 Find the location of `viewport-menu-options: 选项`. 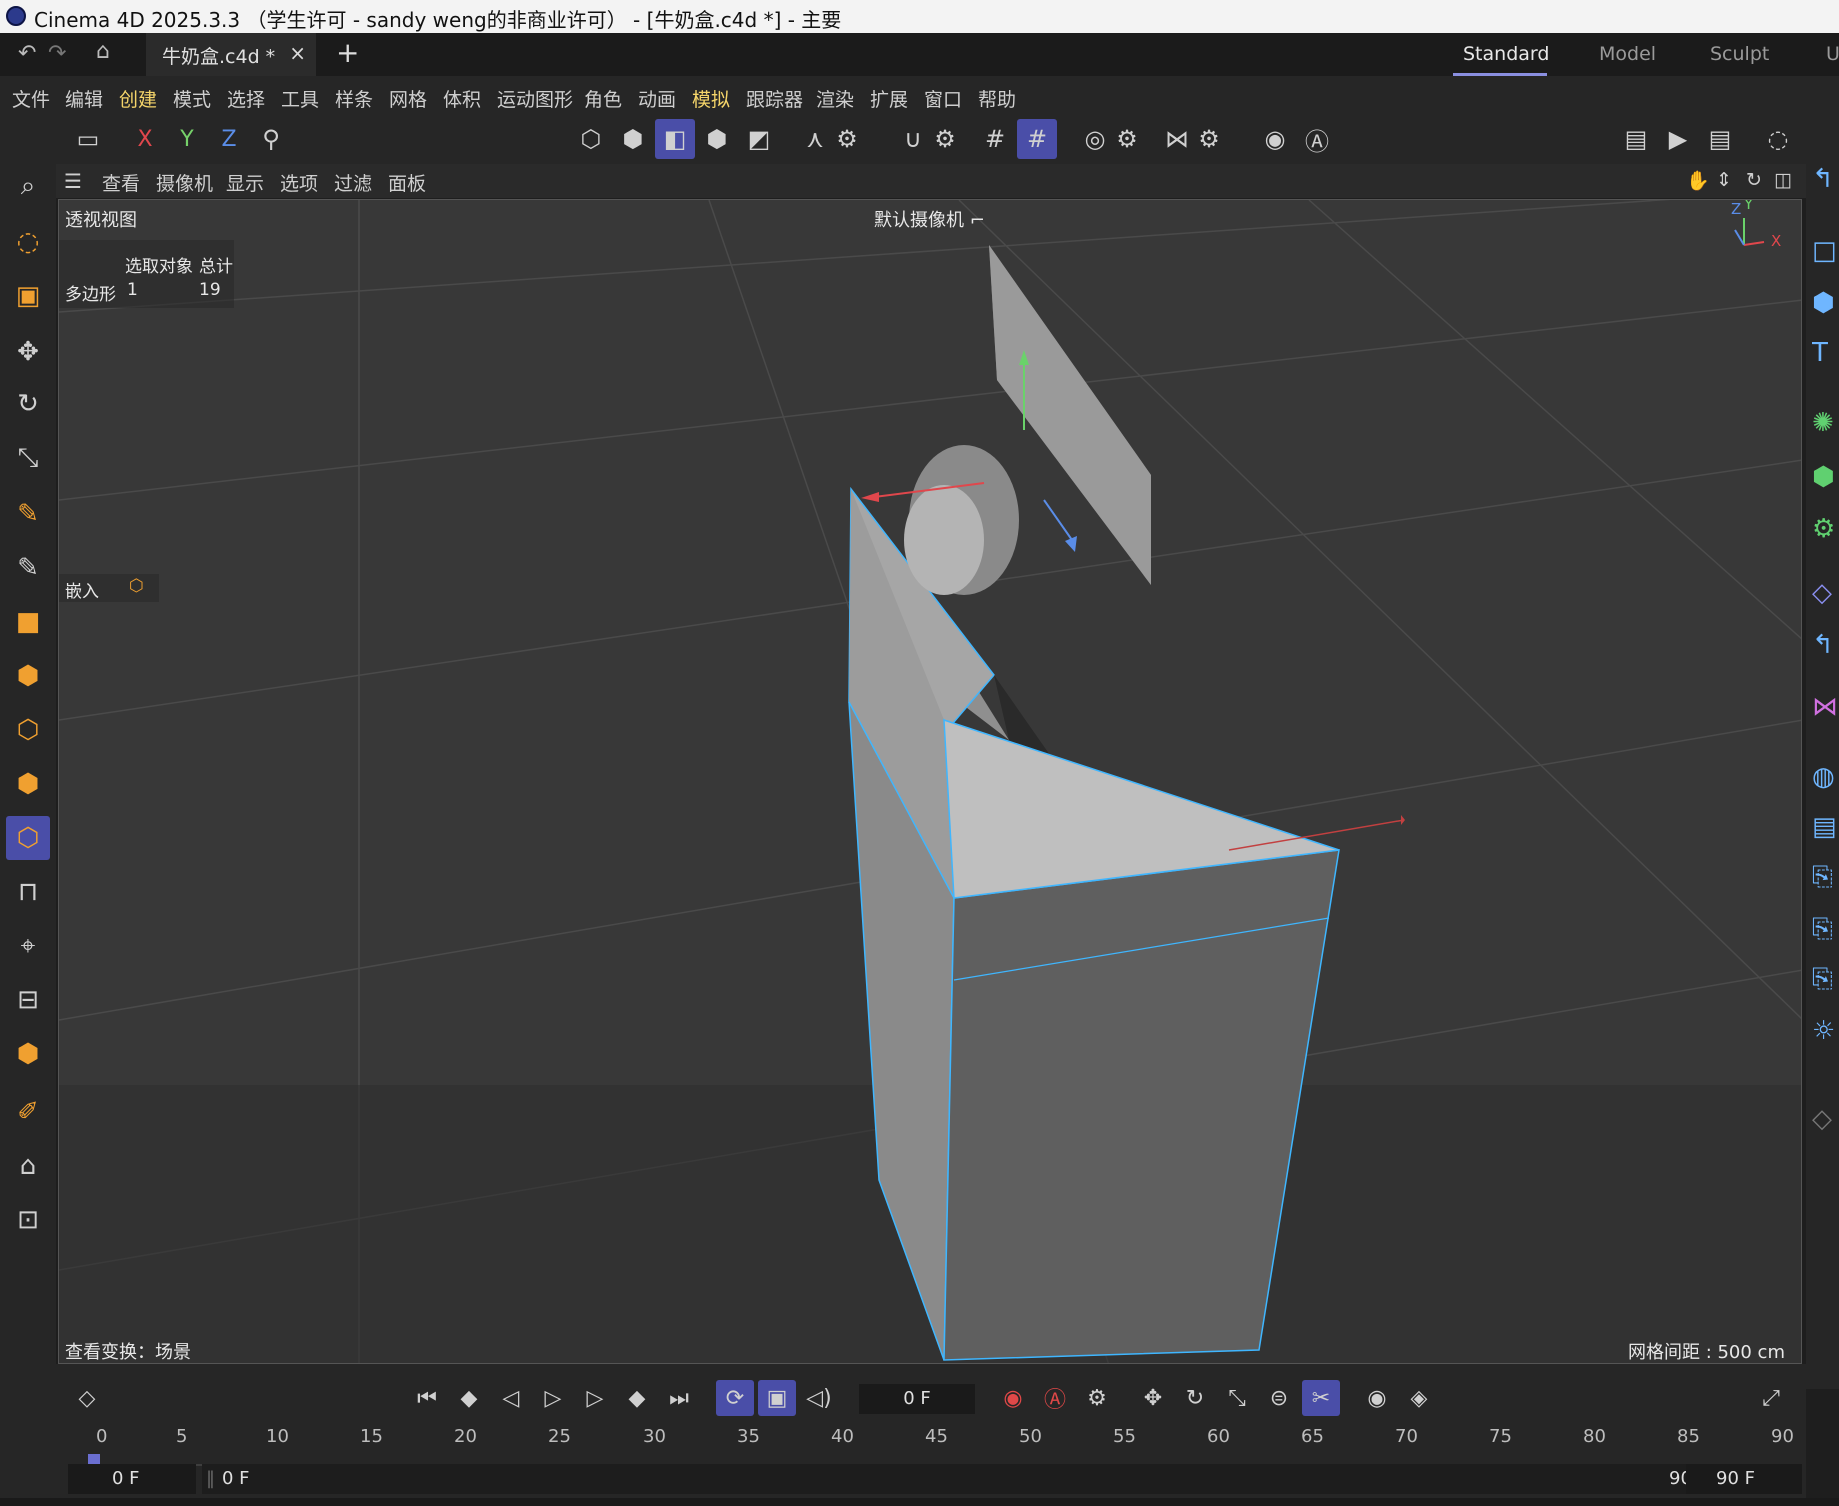

viewport-menu-options: 选项 is located at coordinates (299, 182).